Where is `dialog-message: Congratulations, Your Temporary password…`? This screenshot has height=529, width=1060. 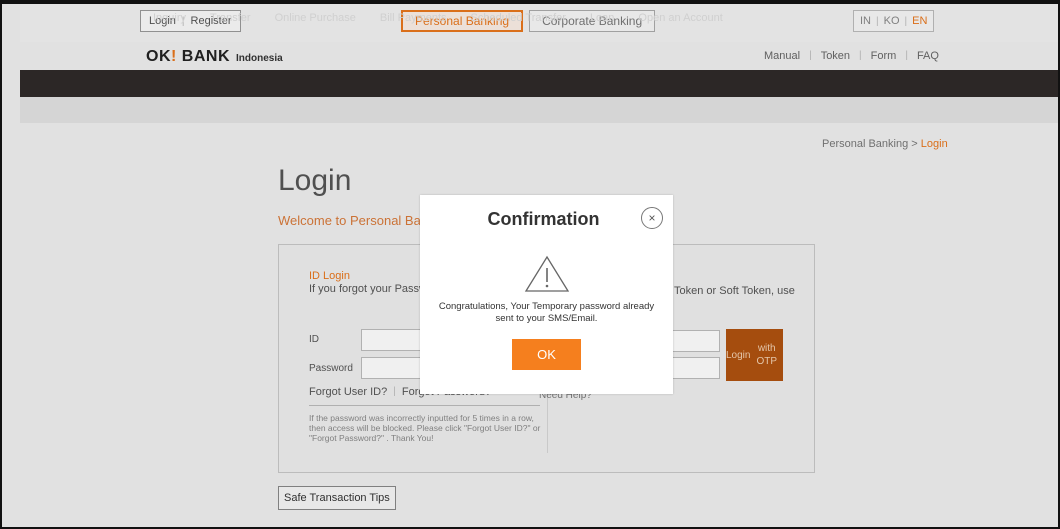
dialog-message: Congratulations, Your Temporary password… is located at coordinates (546, 312).